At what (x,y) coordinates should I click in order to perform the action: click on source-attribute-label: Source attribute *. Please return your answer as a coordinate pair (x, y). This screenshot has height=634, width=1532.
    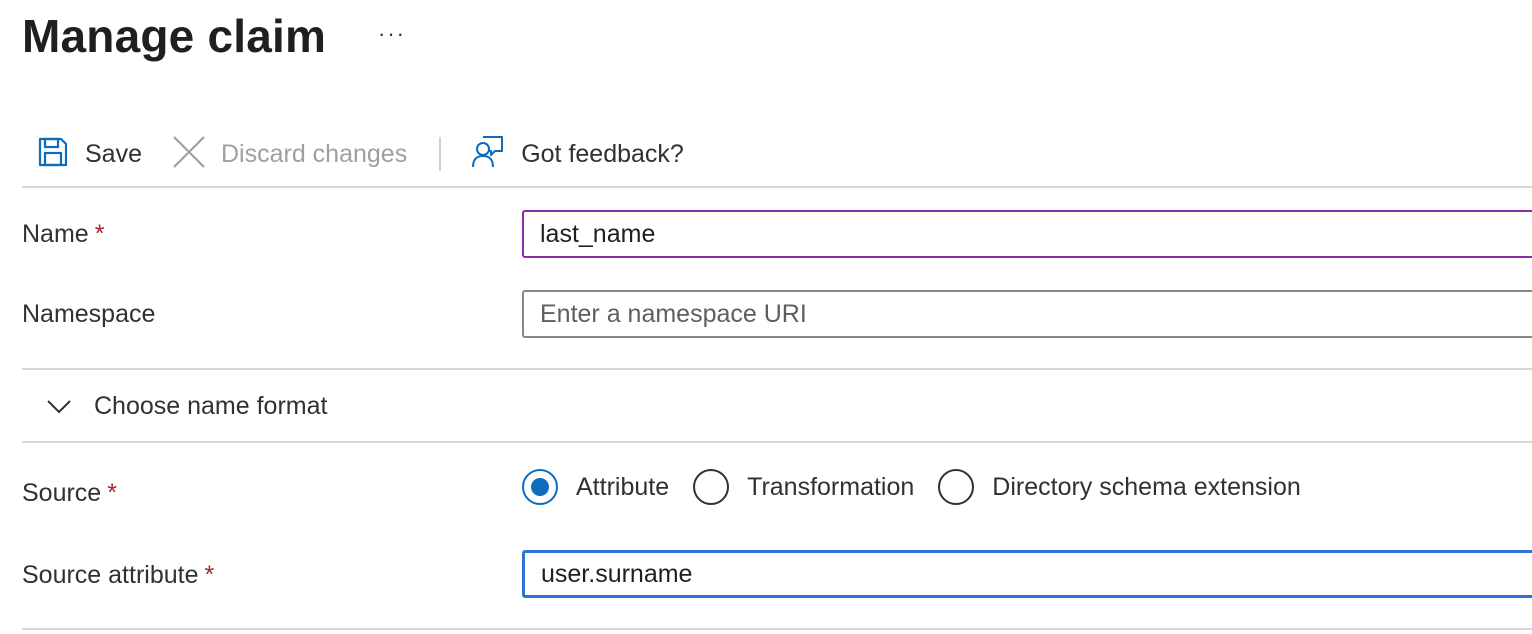
    Looking at the image, I should click on (118, 575).